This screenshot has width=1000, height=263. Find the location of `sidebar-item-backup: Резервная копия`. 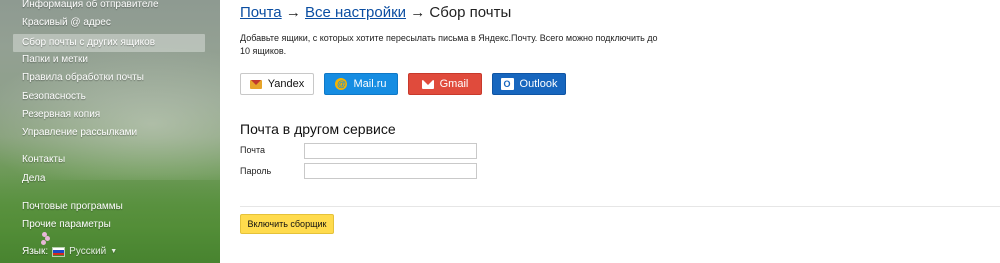

sidebar-item-backup: Резервная копия is located at coordinates (109, 115).